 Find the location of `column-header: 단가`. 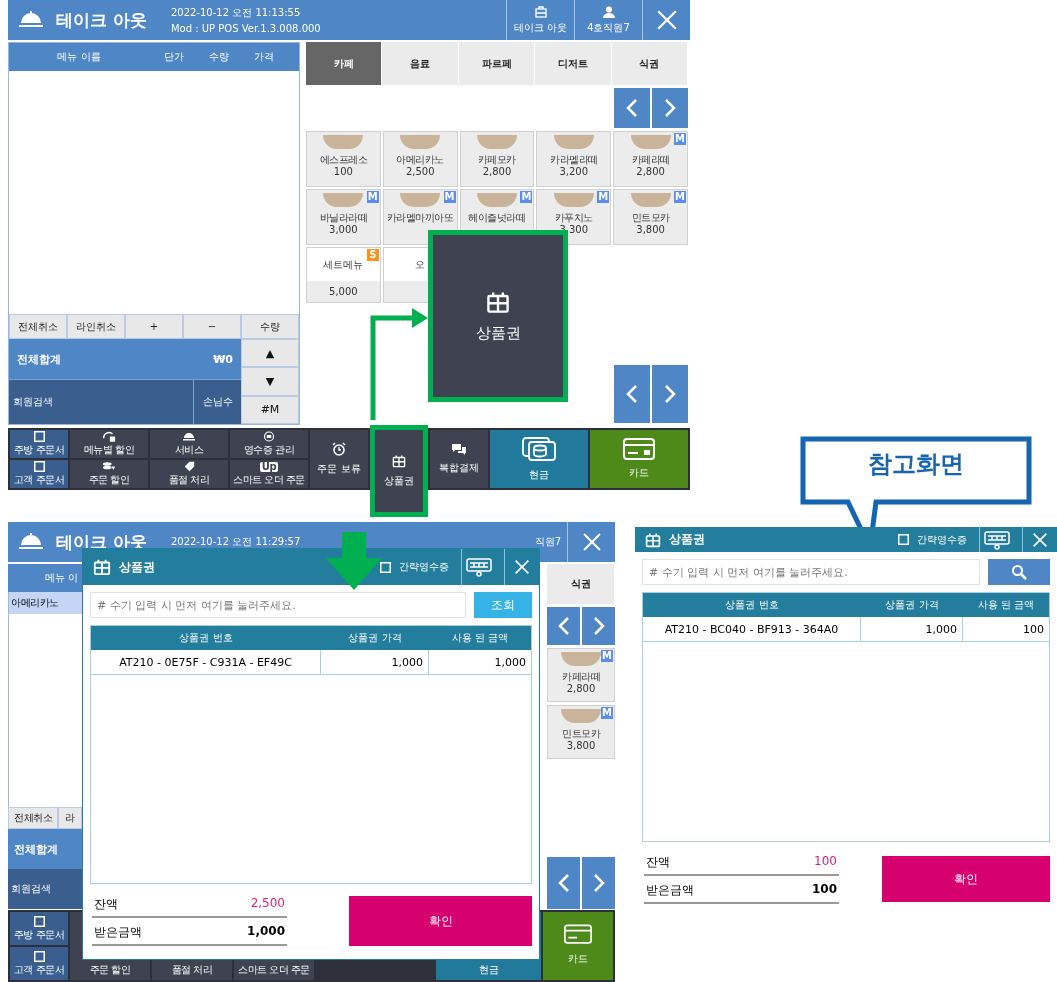

column-header: 단가 is located at coordinates (174, 57).